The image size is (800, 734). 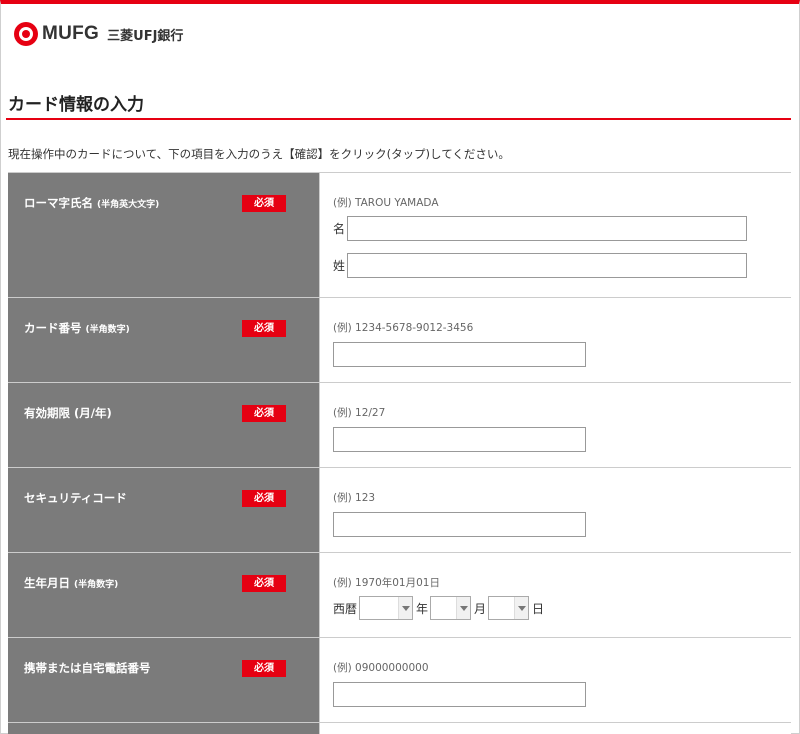 I want to click on input-cell-next, so click(x=555, y=728).